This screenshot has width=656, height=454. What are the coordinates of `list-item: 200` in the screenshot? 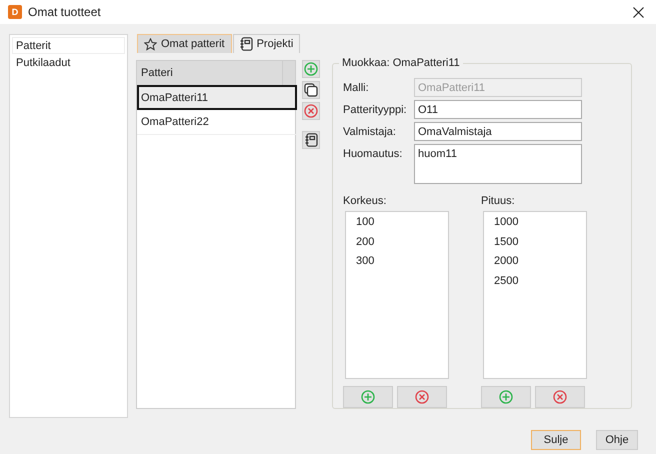 It's located at (402, 245).